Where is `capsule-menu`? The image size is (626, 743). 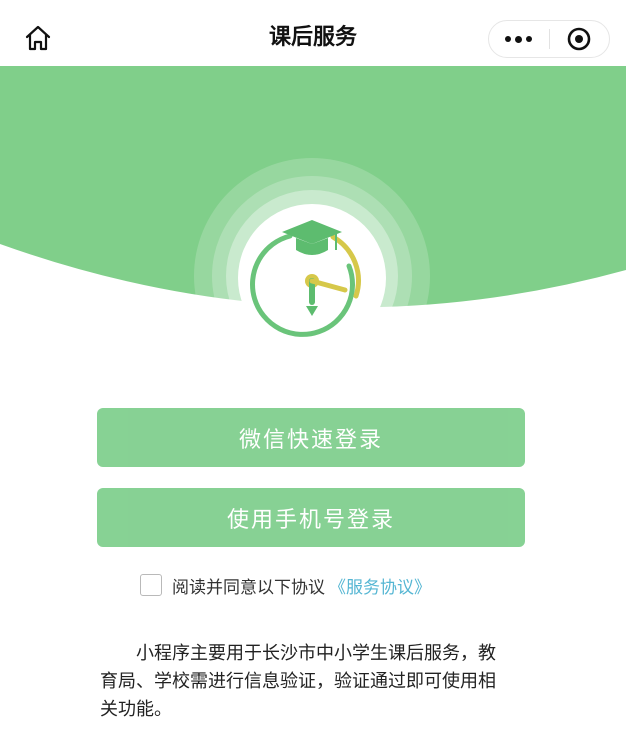
capsule-menu is located at coordinates (549, 39).